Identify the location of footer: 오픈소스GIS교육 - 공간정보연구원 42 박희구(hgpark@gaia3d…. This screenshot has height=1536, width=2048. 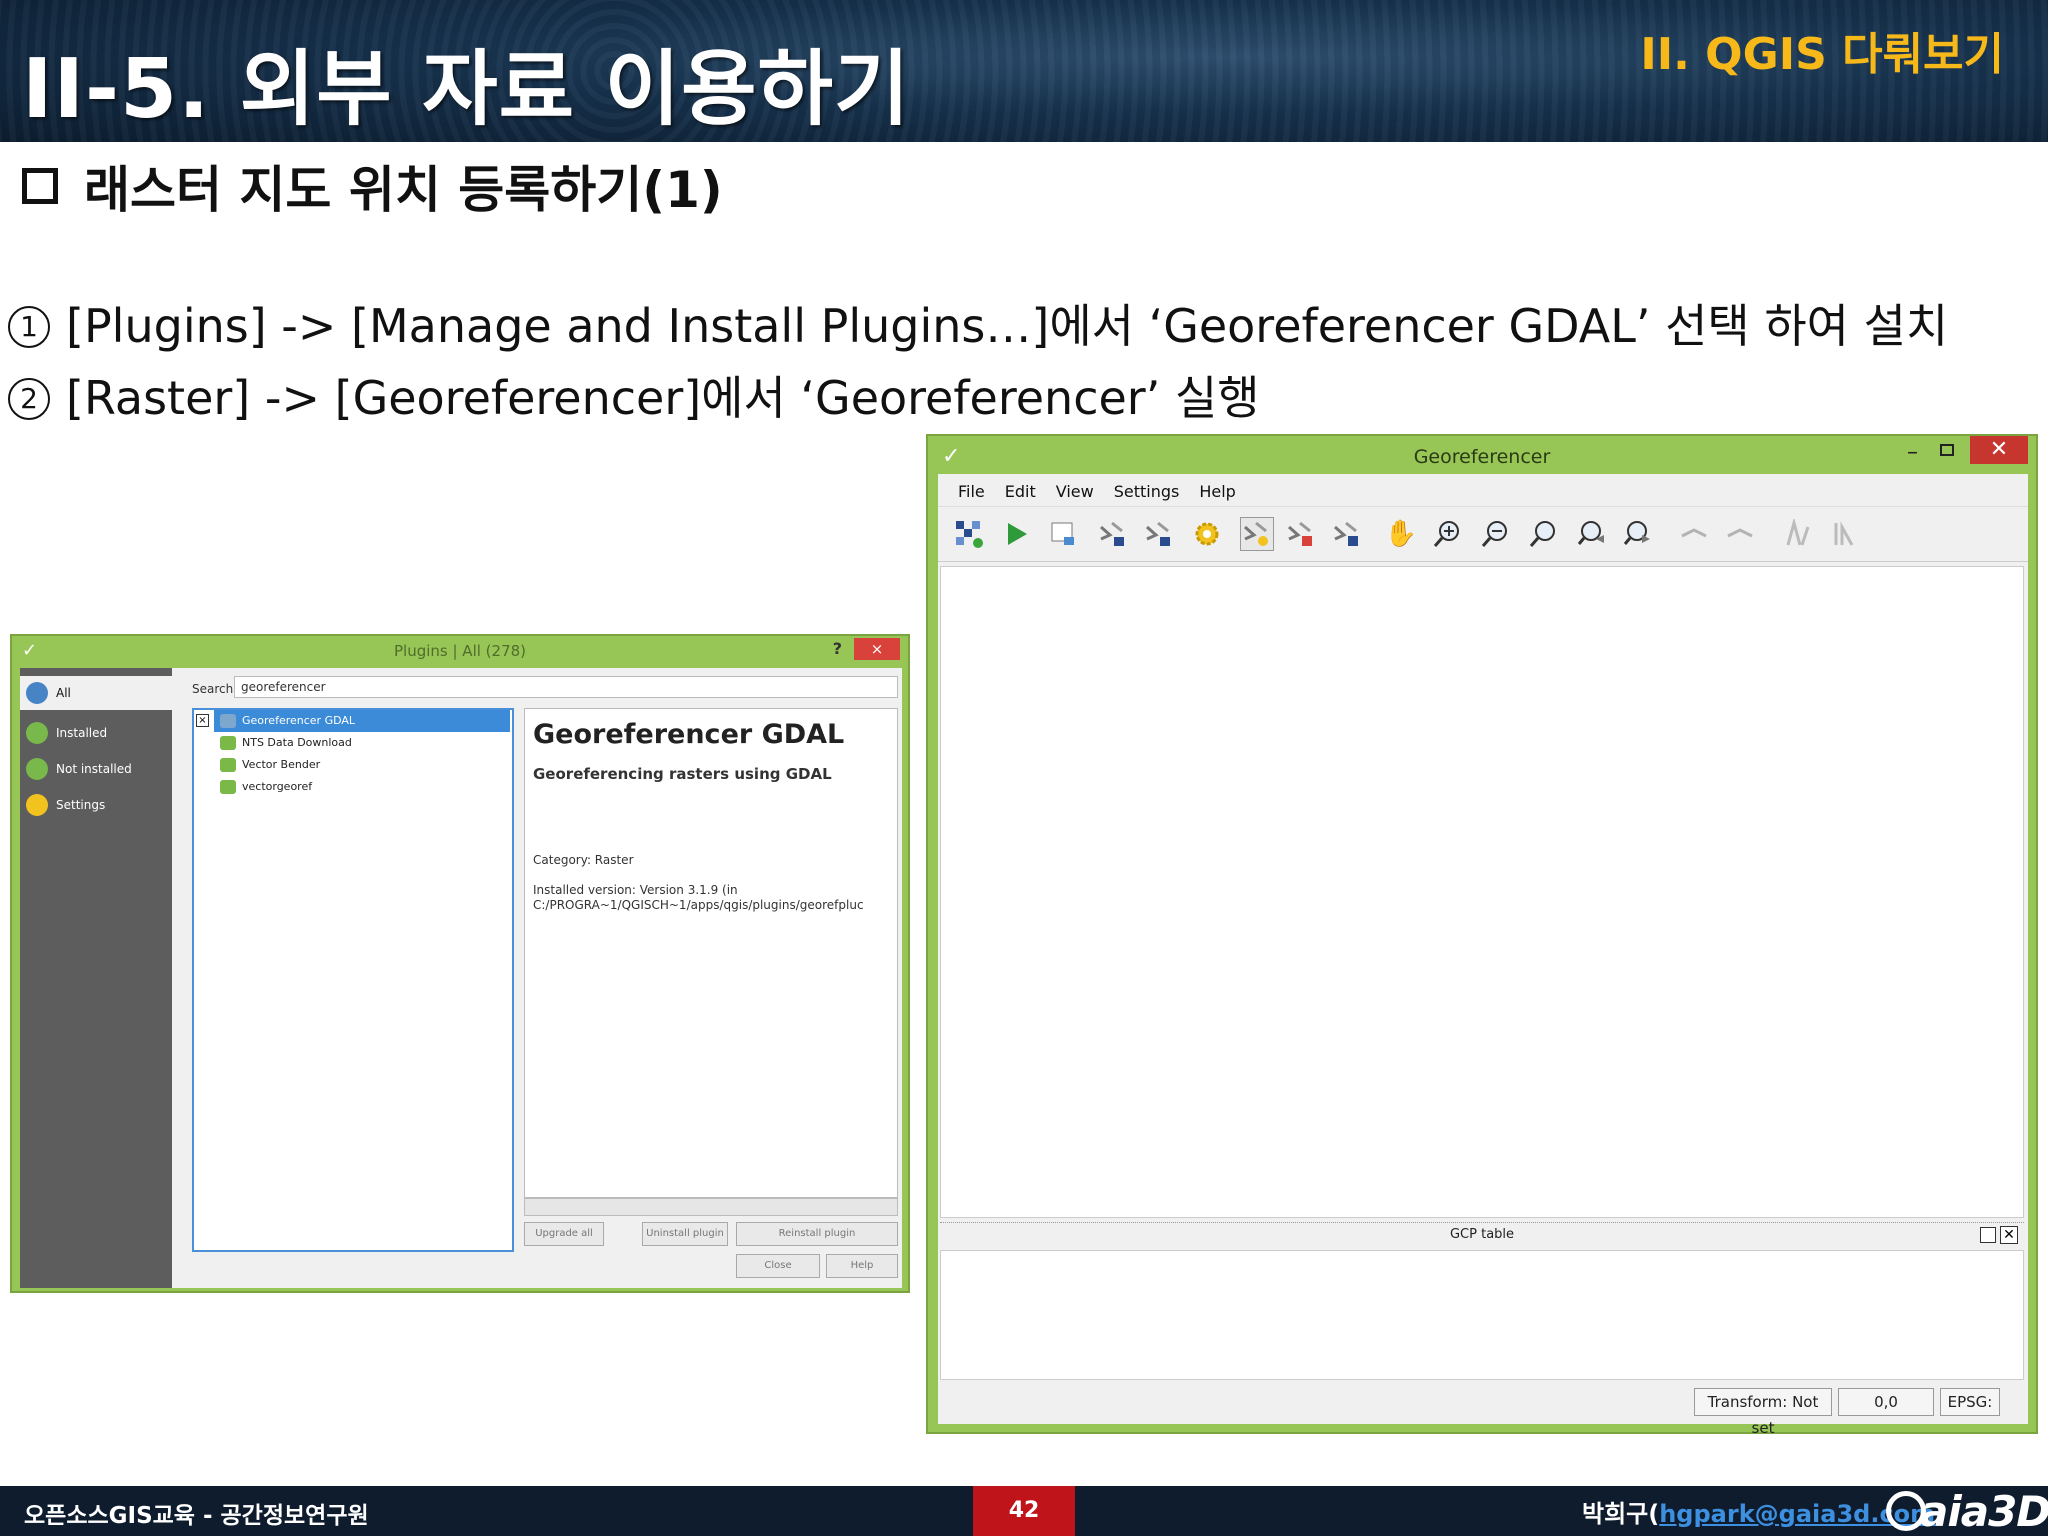
(1024, 1511).